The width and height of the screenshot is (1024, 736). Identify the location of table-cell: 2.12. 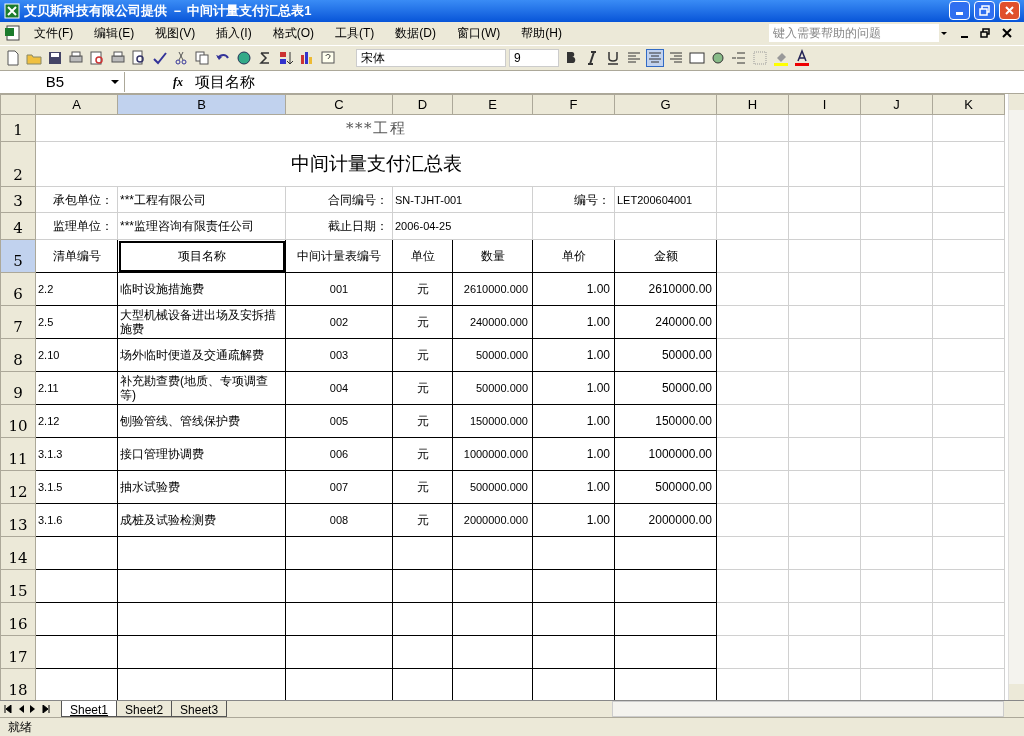
(76, 421).